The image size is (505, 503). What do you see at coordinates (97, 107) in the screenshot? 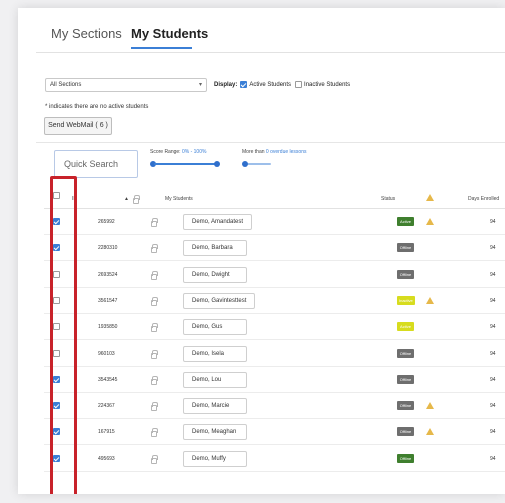
I see `no-active-note: * indicates there are no active students` at bounding box center [97, 107].